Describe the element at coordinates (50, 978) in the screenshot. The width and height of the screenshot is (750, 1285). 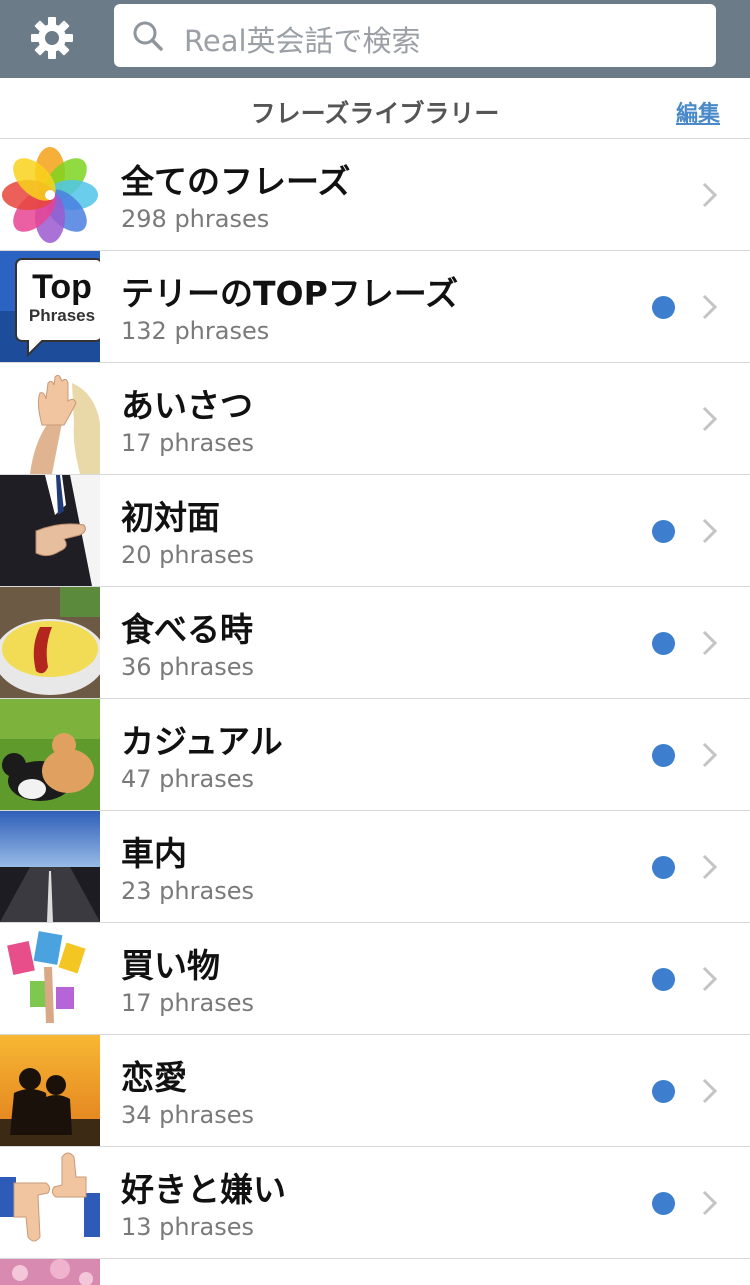
I see `shopping-bags-photo` at that location.